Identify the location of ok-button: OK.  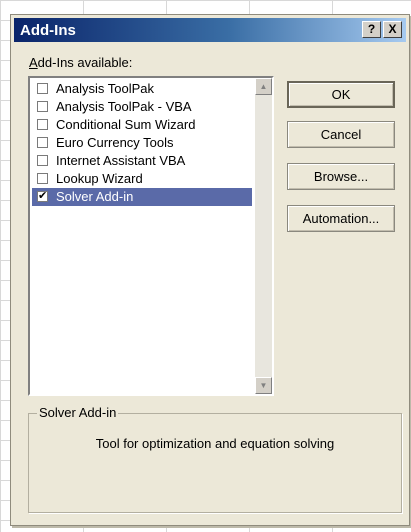
(341, 94).